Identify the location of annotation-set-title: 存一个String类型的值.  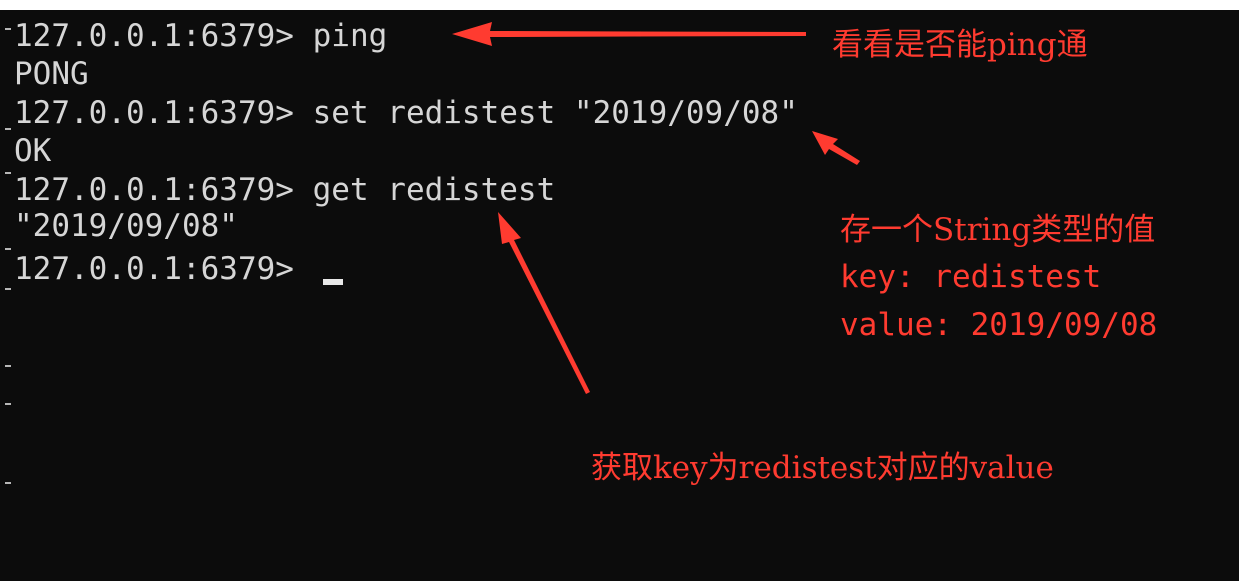
(998, 230).